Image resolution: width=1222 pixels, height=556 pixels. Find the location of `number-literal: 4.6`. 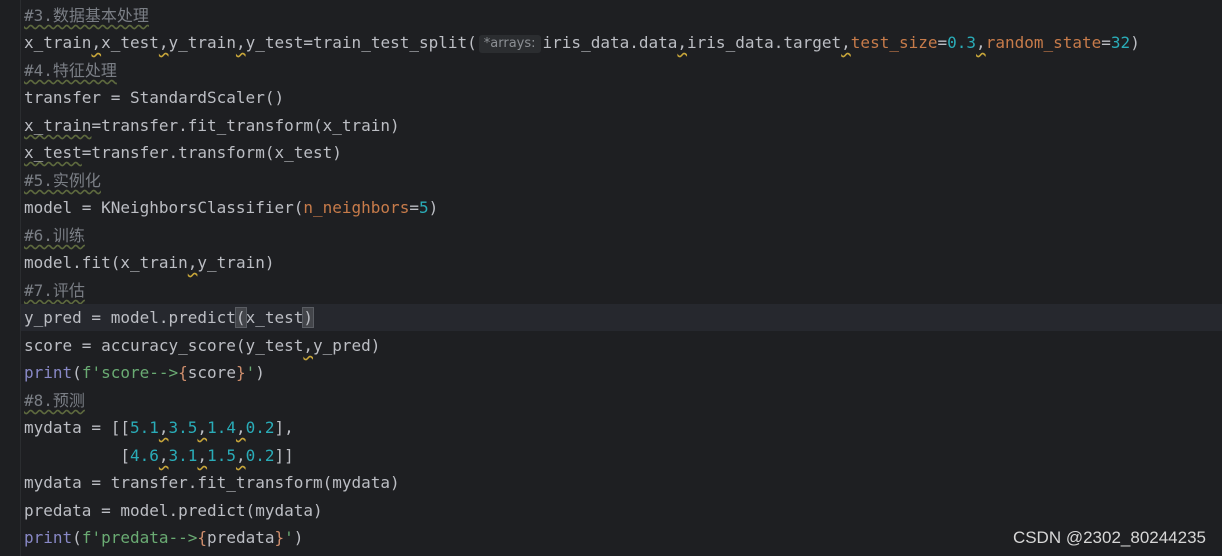

number-literal: 4.6 is located at coordinates (144, 455).